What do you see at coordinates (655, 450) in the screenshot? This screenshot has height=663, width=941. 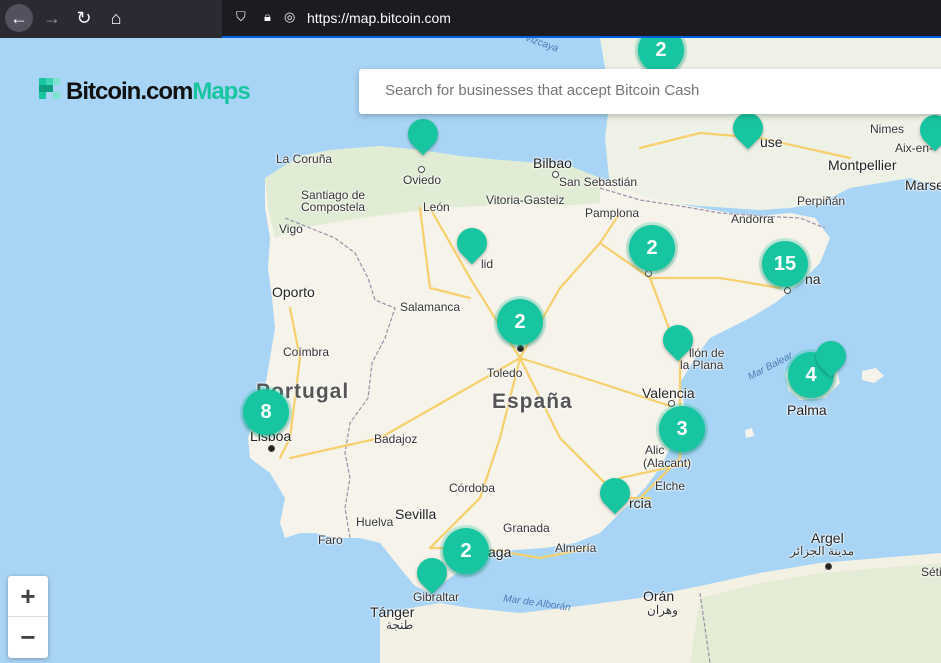 I see `city-label-alicante: Alic` at bounding box center [655, 450].